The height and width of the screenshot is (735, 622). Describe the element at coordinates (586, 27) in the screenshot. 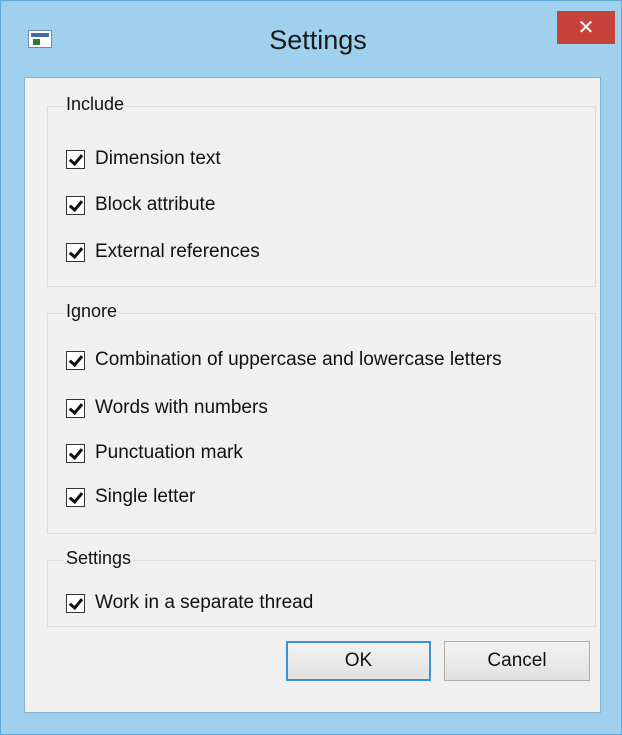

I see `close-button: ✕` at that location.